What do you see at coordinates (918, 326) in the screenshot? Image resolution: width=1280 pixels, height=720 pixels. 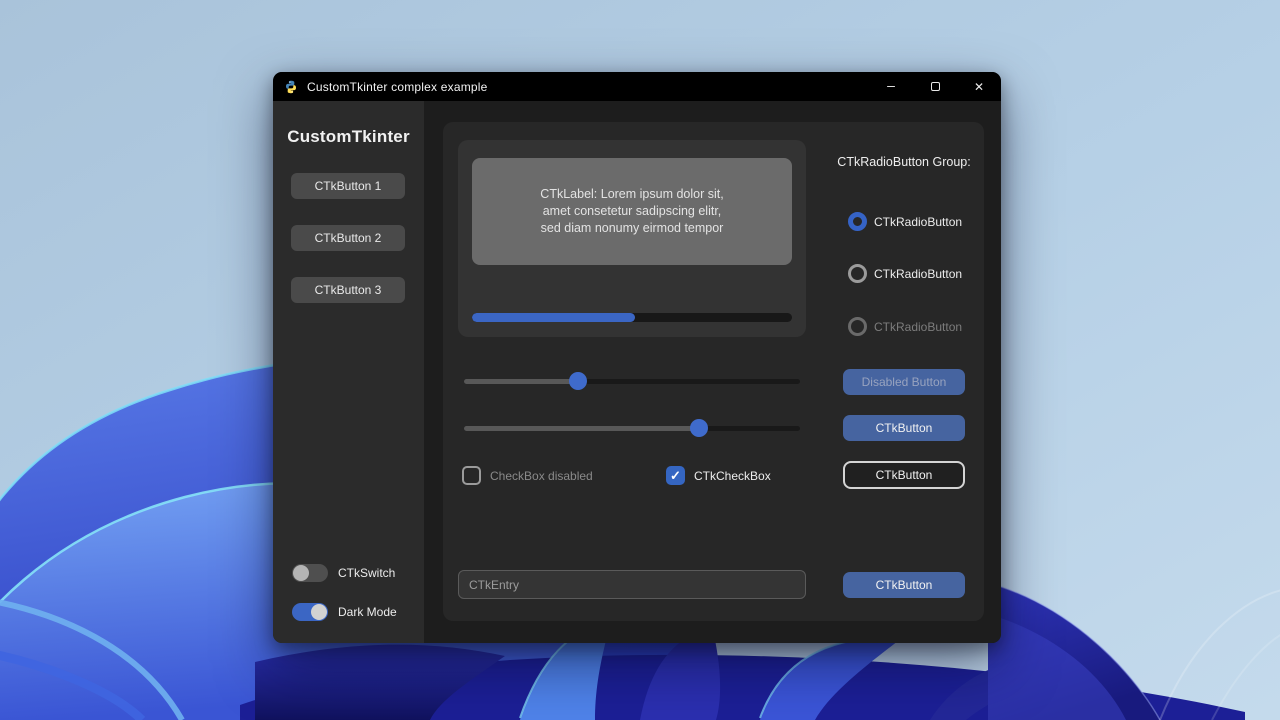 I see `radio-label-3: CTkRadioButton` at bounding box center [918, 326].